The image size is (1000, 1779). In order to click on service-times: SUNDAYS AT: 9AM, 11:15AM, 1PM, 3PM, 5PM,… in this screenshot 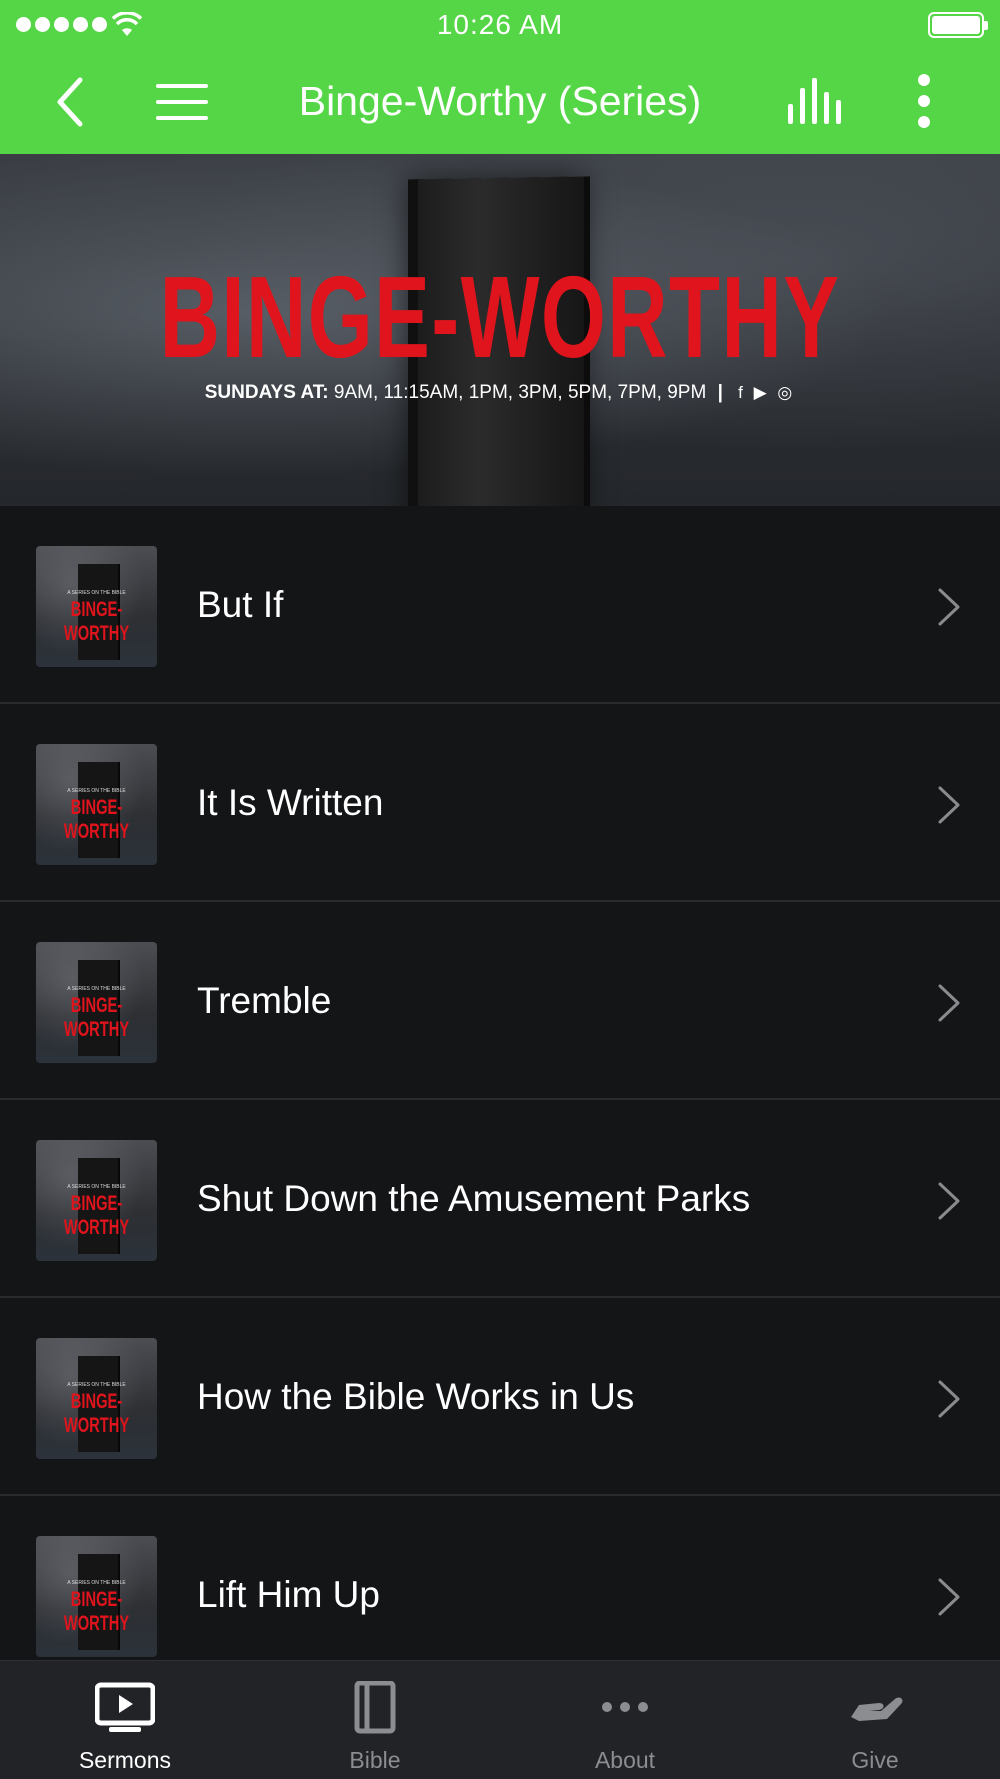, I will do `click(500, 393)`.